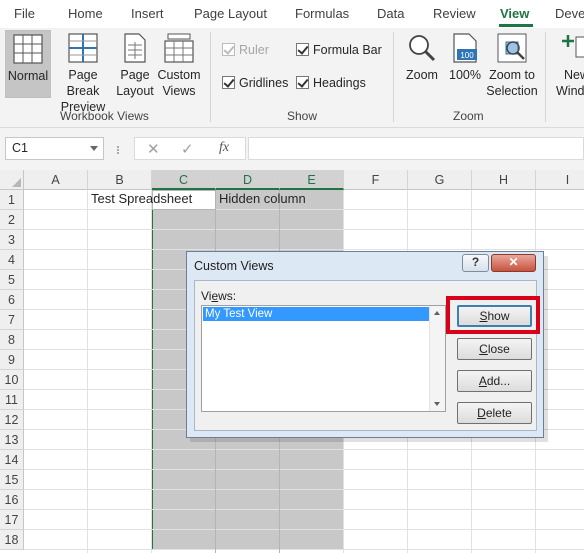  Describe the element at coordinates (12, 180) in the screenshot. I see `select-all-button` at that location.